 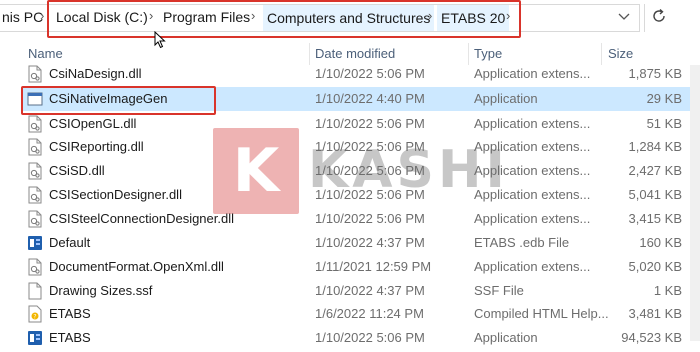 What do you see at coordinates (355, 53) in the screenshot?
I see `column-date-modified: Date modified` at bounding box center [355, 53].